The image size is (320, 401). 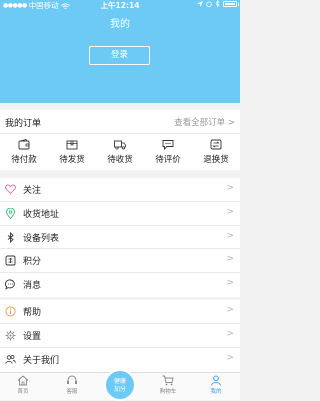 I want to click on menu-item-label: 收货地址, so click(x=41, y=214).